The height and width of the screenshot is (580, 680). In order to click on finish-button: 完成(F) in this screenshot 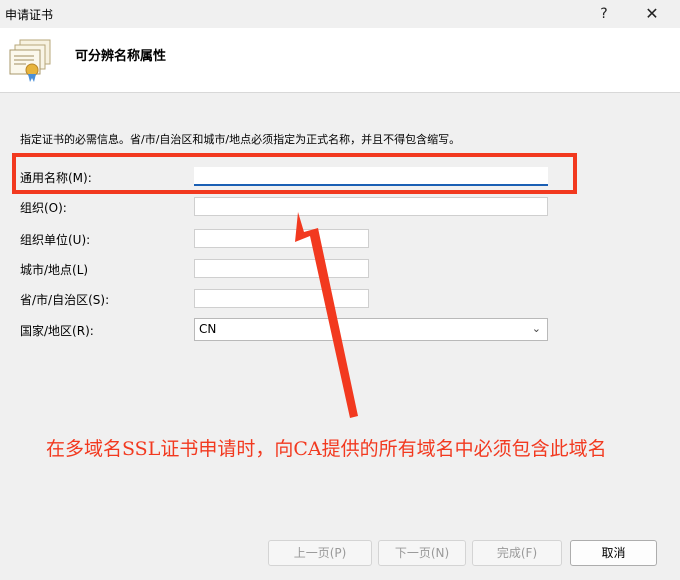, I will do `click(517, 553)`.